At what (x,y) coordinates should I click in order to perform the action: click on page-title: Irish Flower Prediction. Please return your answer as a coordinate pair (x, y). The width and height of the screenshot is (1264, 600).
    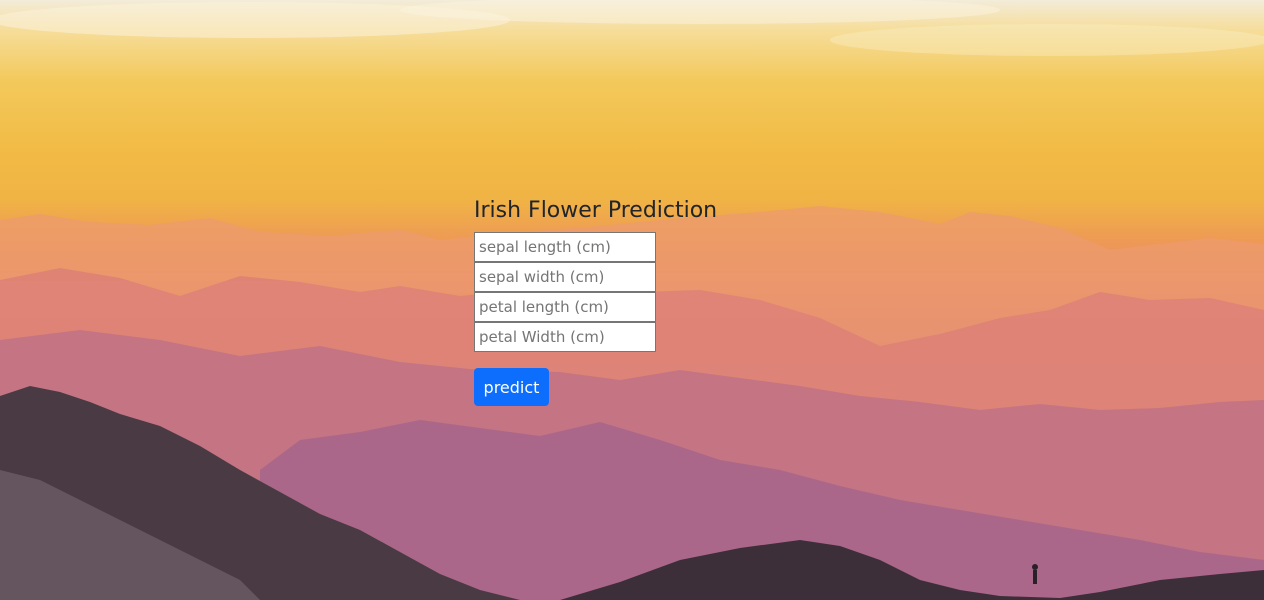
    Looking at the image, I should click on (596, 210).